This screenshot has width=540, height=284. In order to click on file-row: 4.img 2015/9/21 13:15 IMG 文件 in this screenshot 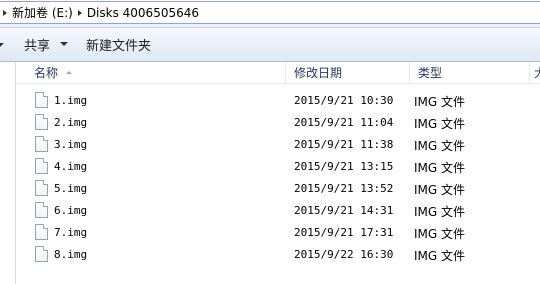, I will do `click(278, 167)`.